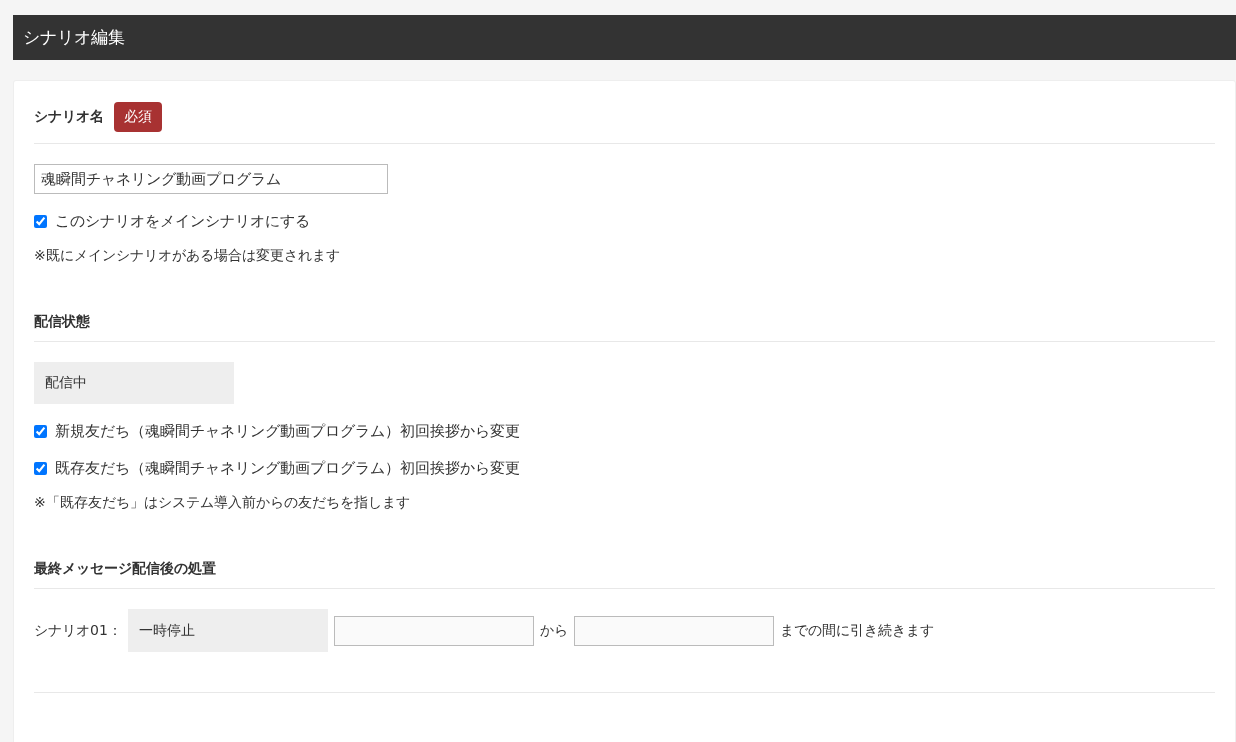 The image size is (1236, 742). What do you see at coordinates (211, 179) in the screenshot?
I see `scenario-name-field: 魂瞬間チャネリング動画プログラム` at bounding box center [211, 179].